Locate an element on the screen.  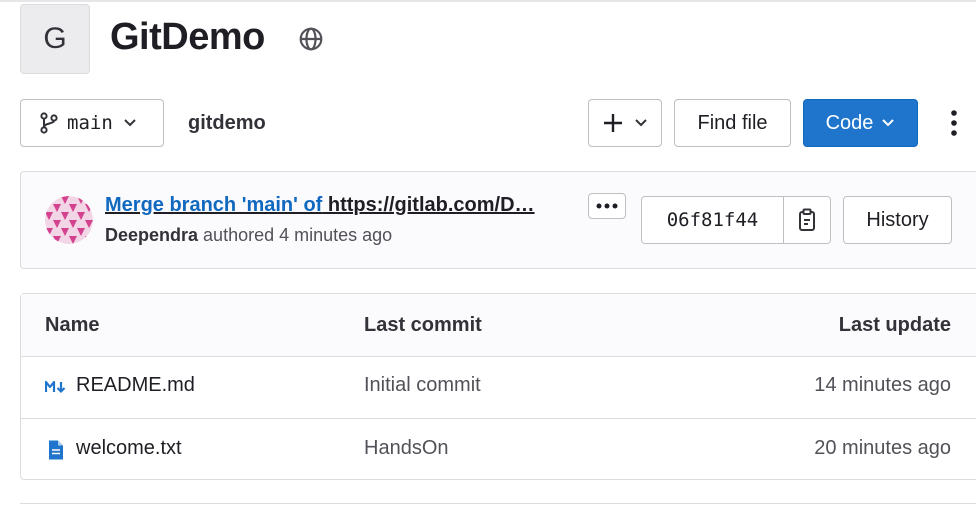
history-button: History is located at coordinates (897, 220).